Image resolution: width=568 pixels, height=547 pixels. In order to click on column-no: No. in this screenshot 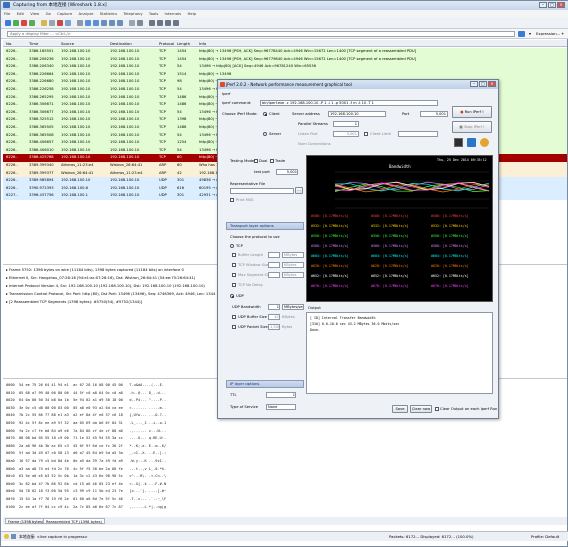, I will do `click(9, 43)`.